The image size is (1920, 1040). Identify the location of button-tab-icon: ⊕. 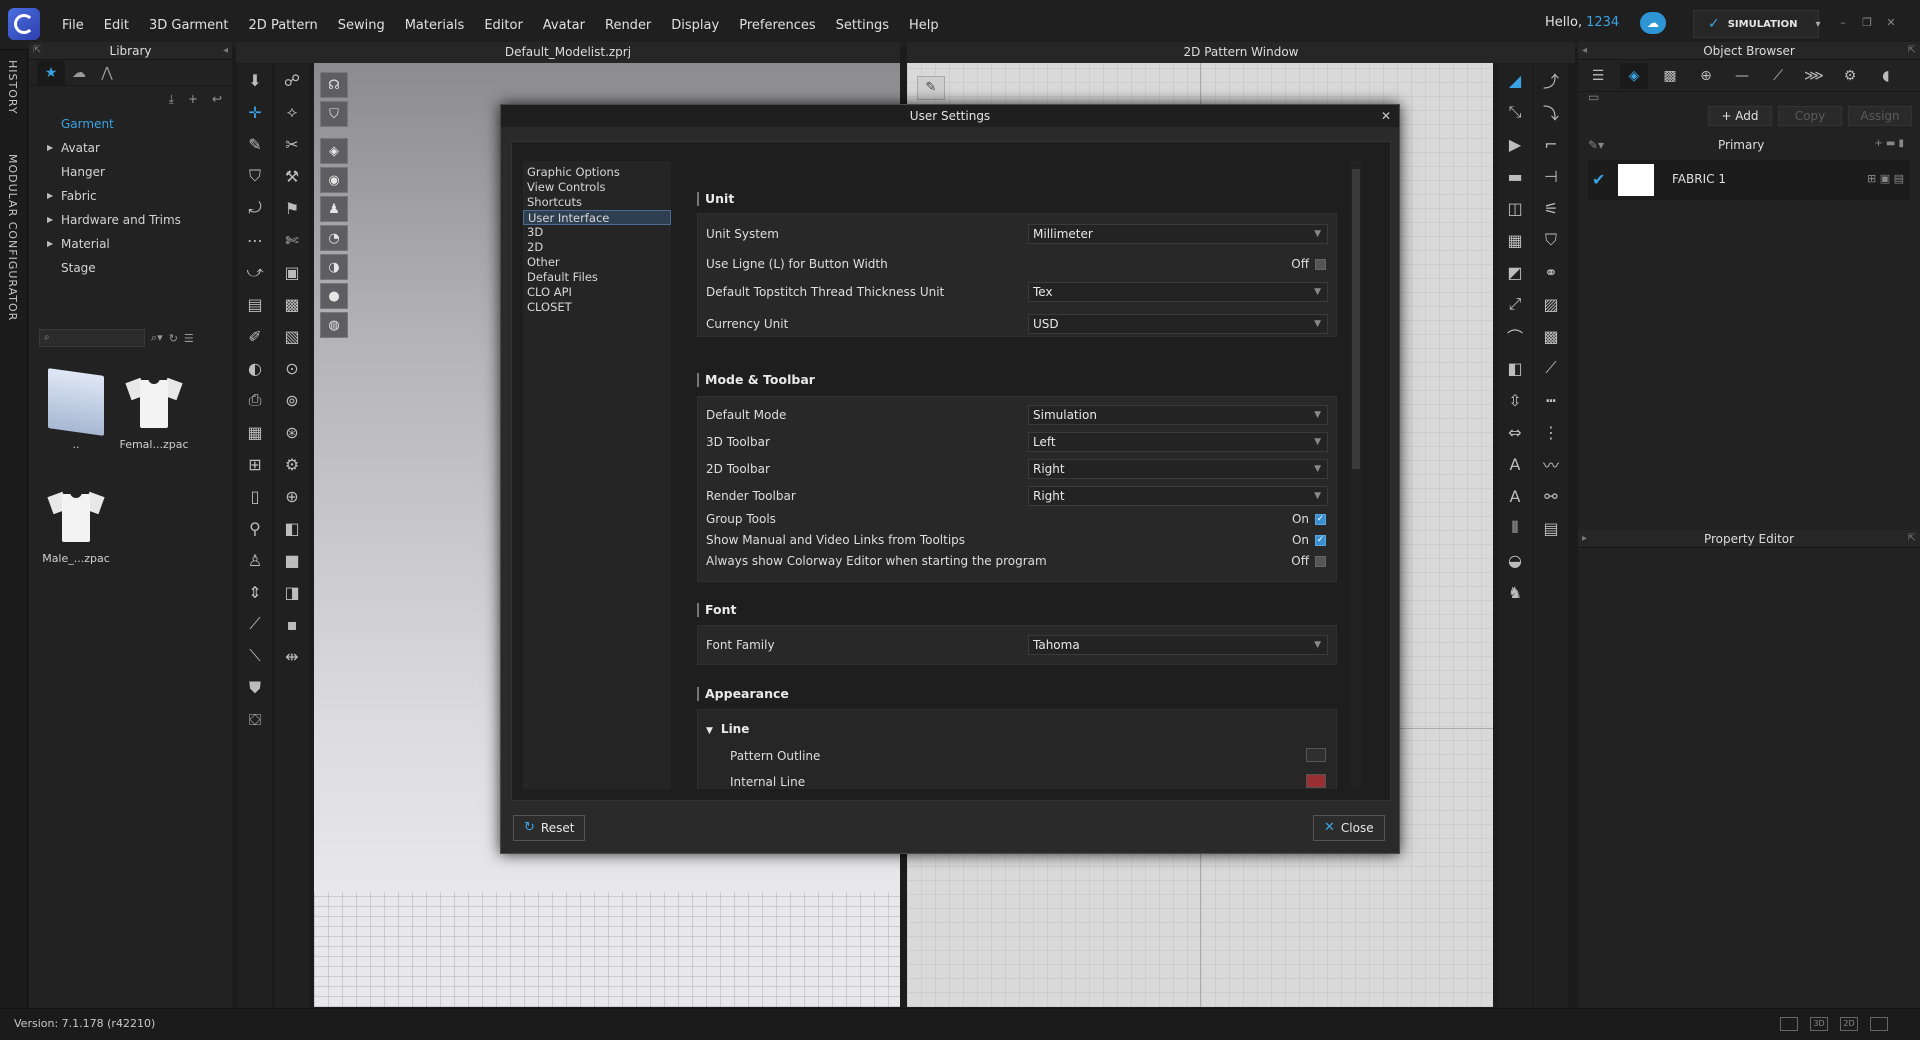
(1706, 76).